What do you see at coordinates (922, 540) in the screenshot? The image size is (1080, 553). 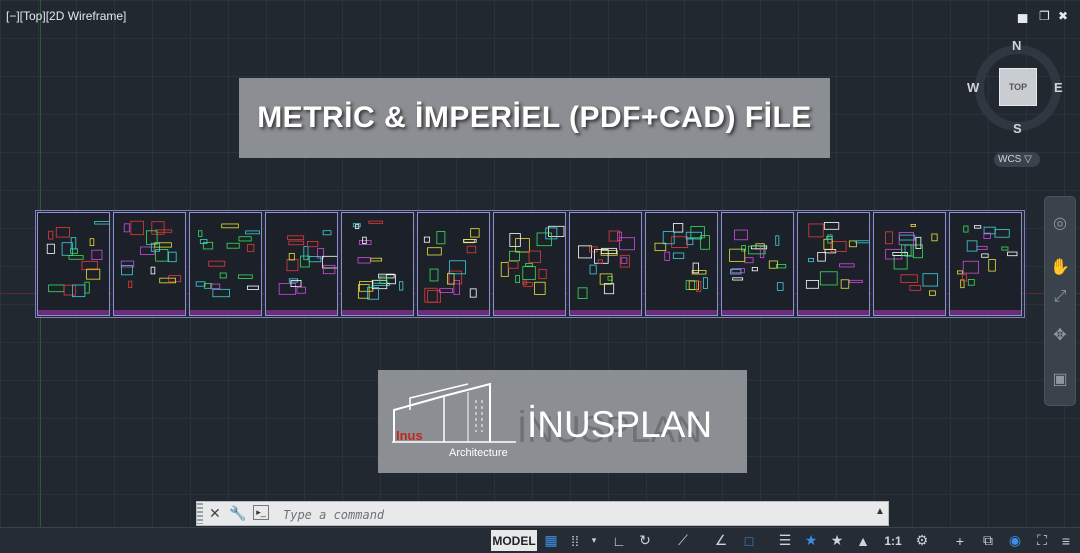 I see `workspace-settings-icon: ⚙` at bounding box center [922, 540].